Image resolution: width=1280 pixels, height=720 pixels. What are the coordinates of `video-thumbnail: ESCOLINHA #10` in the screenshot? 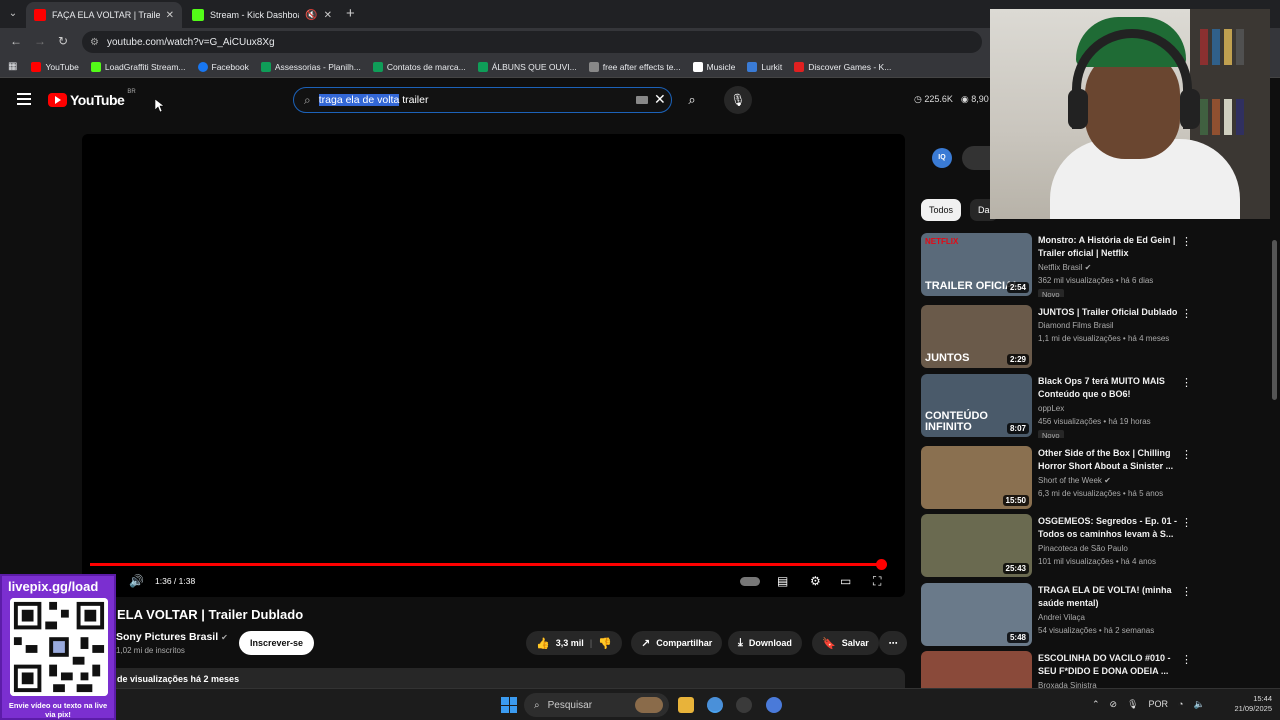 It's located at (976, 669).